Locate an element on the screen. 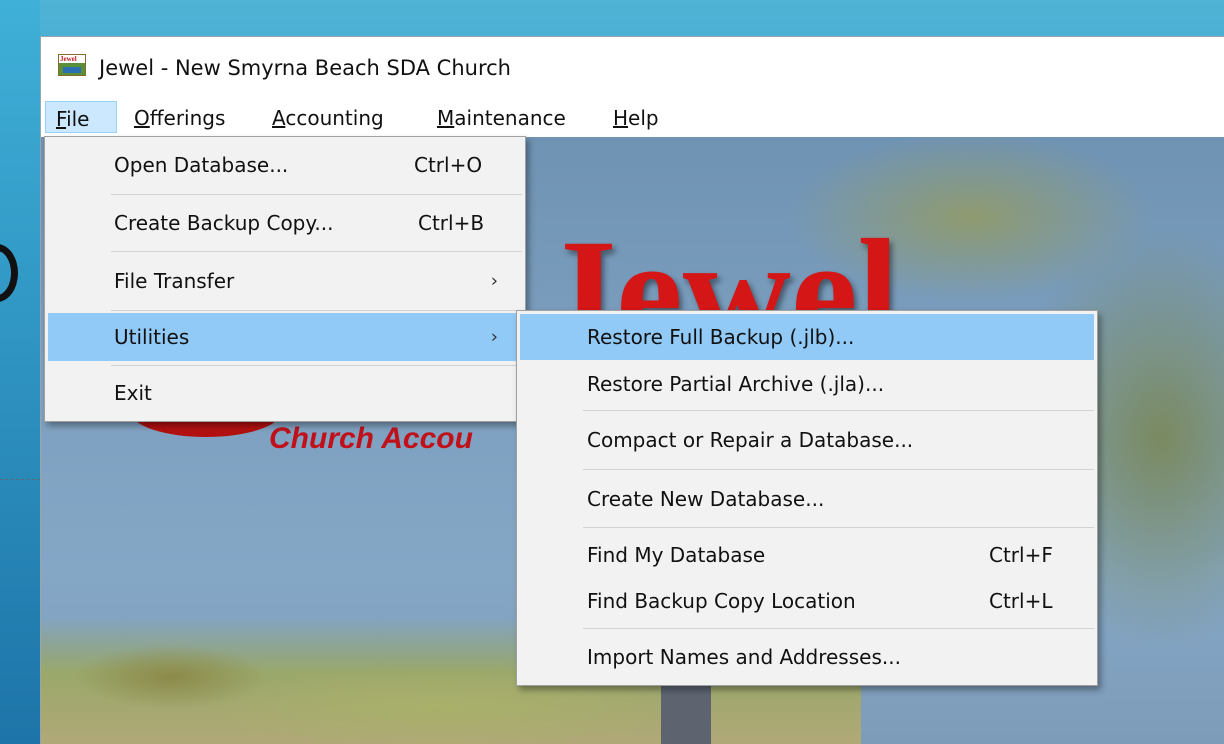 Image resolution: width=1224 pixels, height=744 pixels. slide-background-strip is located at coordinates (20, 372).